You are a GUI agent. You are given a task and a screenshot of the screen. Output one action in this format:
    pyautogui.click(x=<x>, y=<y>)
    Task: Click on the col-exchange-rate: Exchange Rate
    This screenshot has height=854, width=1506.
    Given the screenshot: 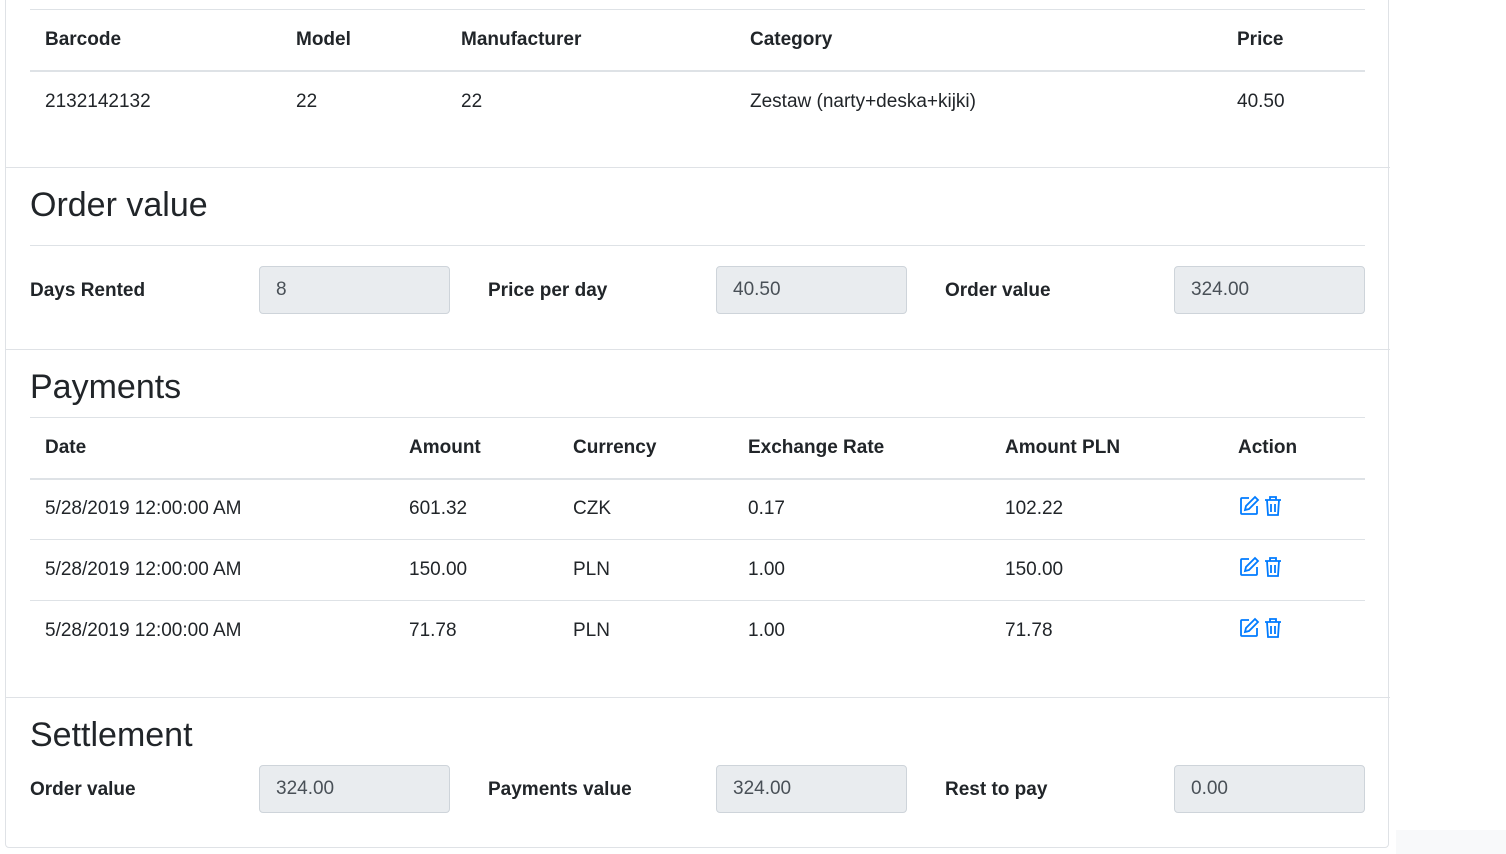 What is the action you would take?
    pyautogui.click(x=816, y=447)
    